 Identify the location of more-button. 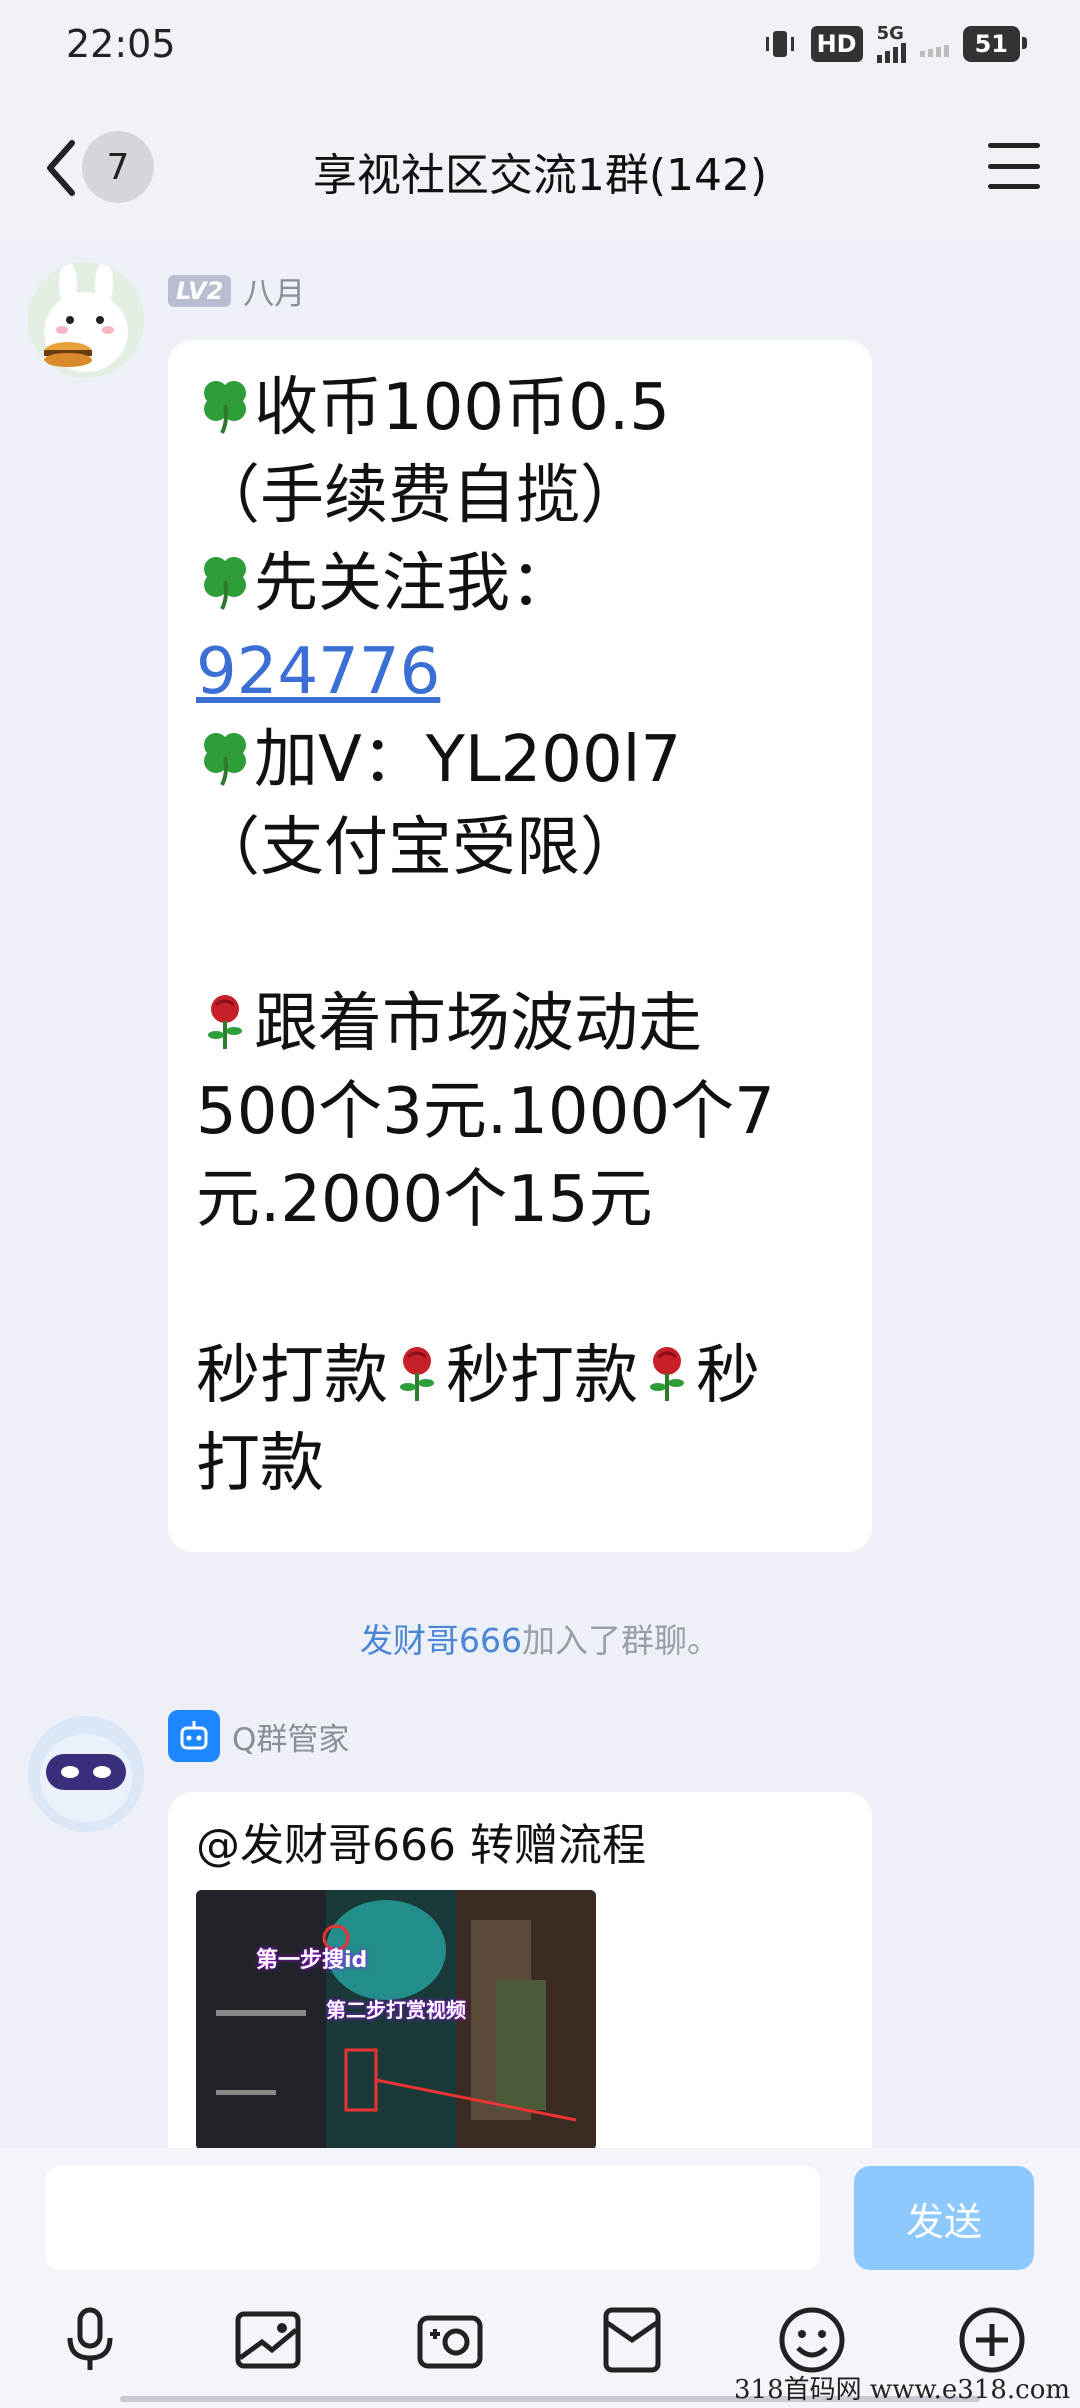
(992, 2340).